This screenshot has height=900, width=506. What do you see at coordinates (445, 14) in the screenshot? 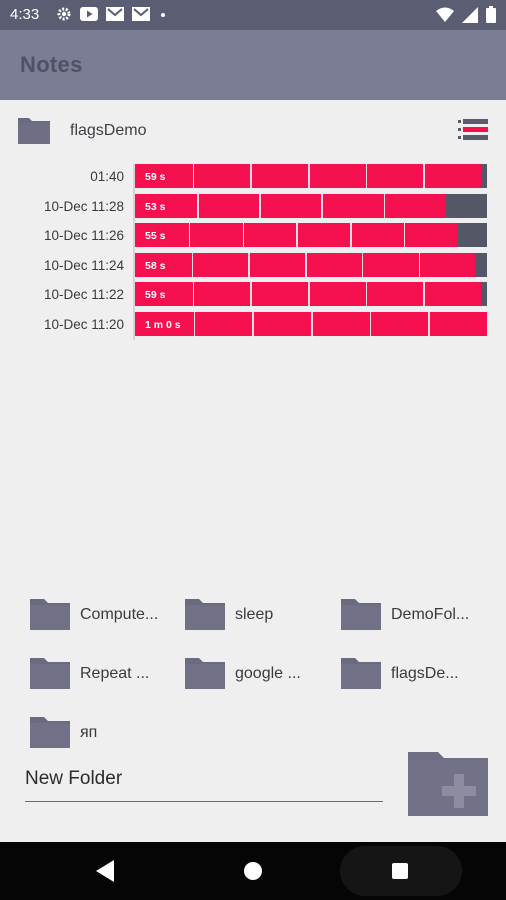
I see `wifi-icon` at bounding box center [445, 14].